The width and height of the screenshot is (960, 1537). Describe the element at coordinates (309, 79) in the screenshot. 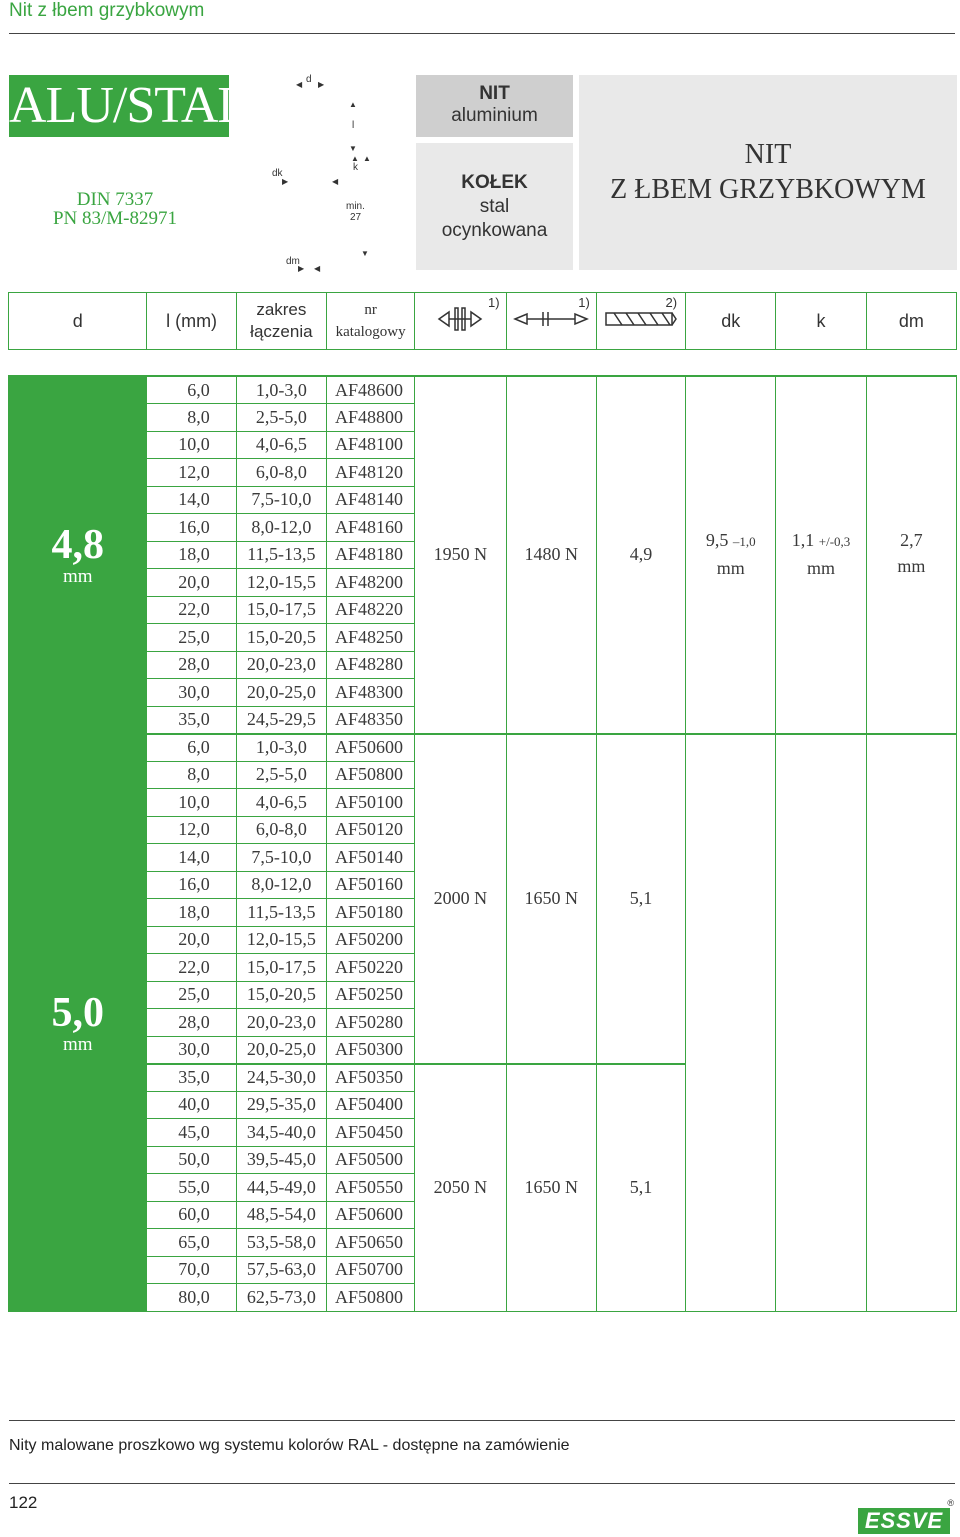

I see `diagram-label-d: d` at that location.